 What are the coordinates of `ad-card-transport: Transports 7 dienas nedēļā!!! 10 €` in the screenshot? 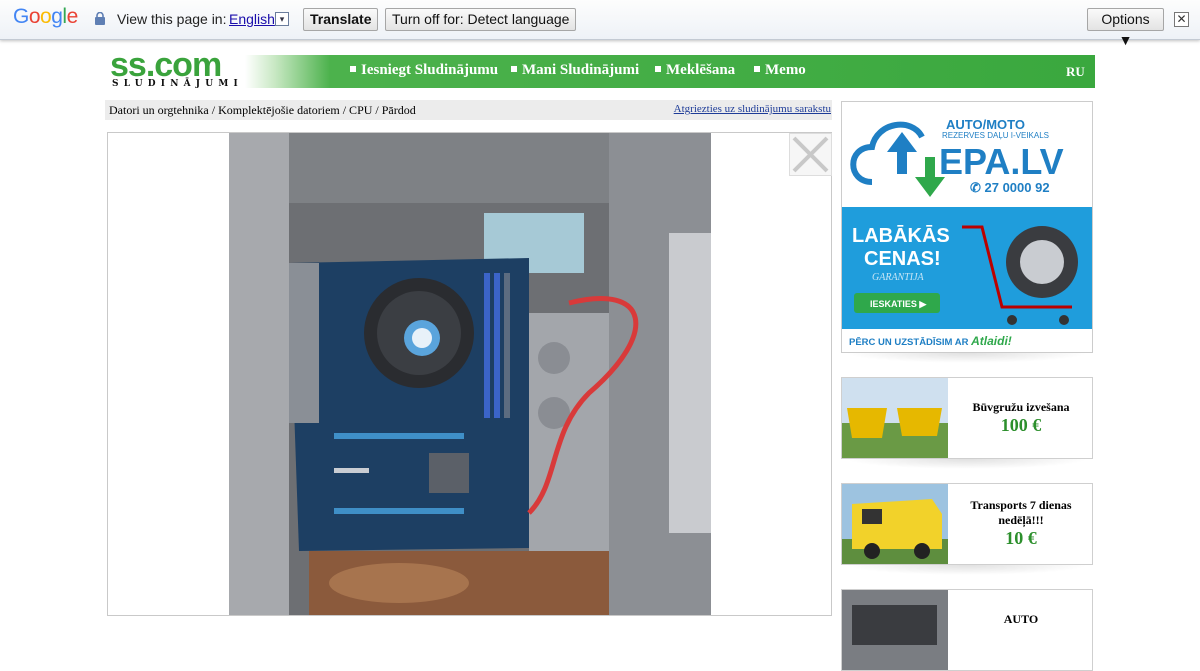 It's located at (967, 524).